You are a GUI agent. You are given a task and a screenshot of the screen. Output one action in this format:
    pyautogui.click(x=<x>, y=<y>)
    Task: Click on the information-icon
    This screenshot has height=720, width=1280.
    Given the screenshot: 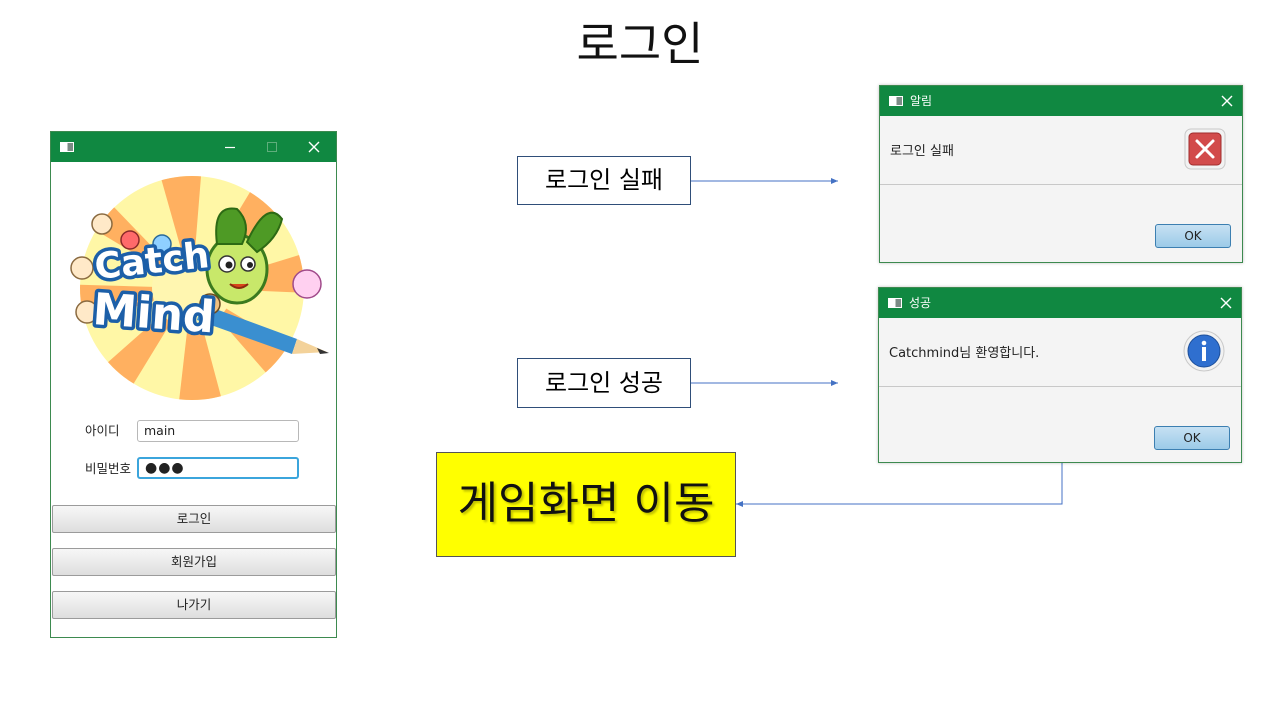 What is the action you would take?
    pyautogui.click(x=1204, y=351)
    